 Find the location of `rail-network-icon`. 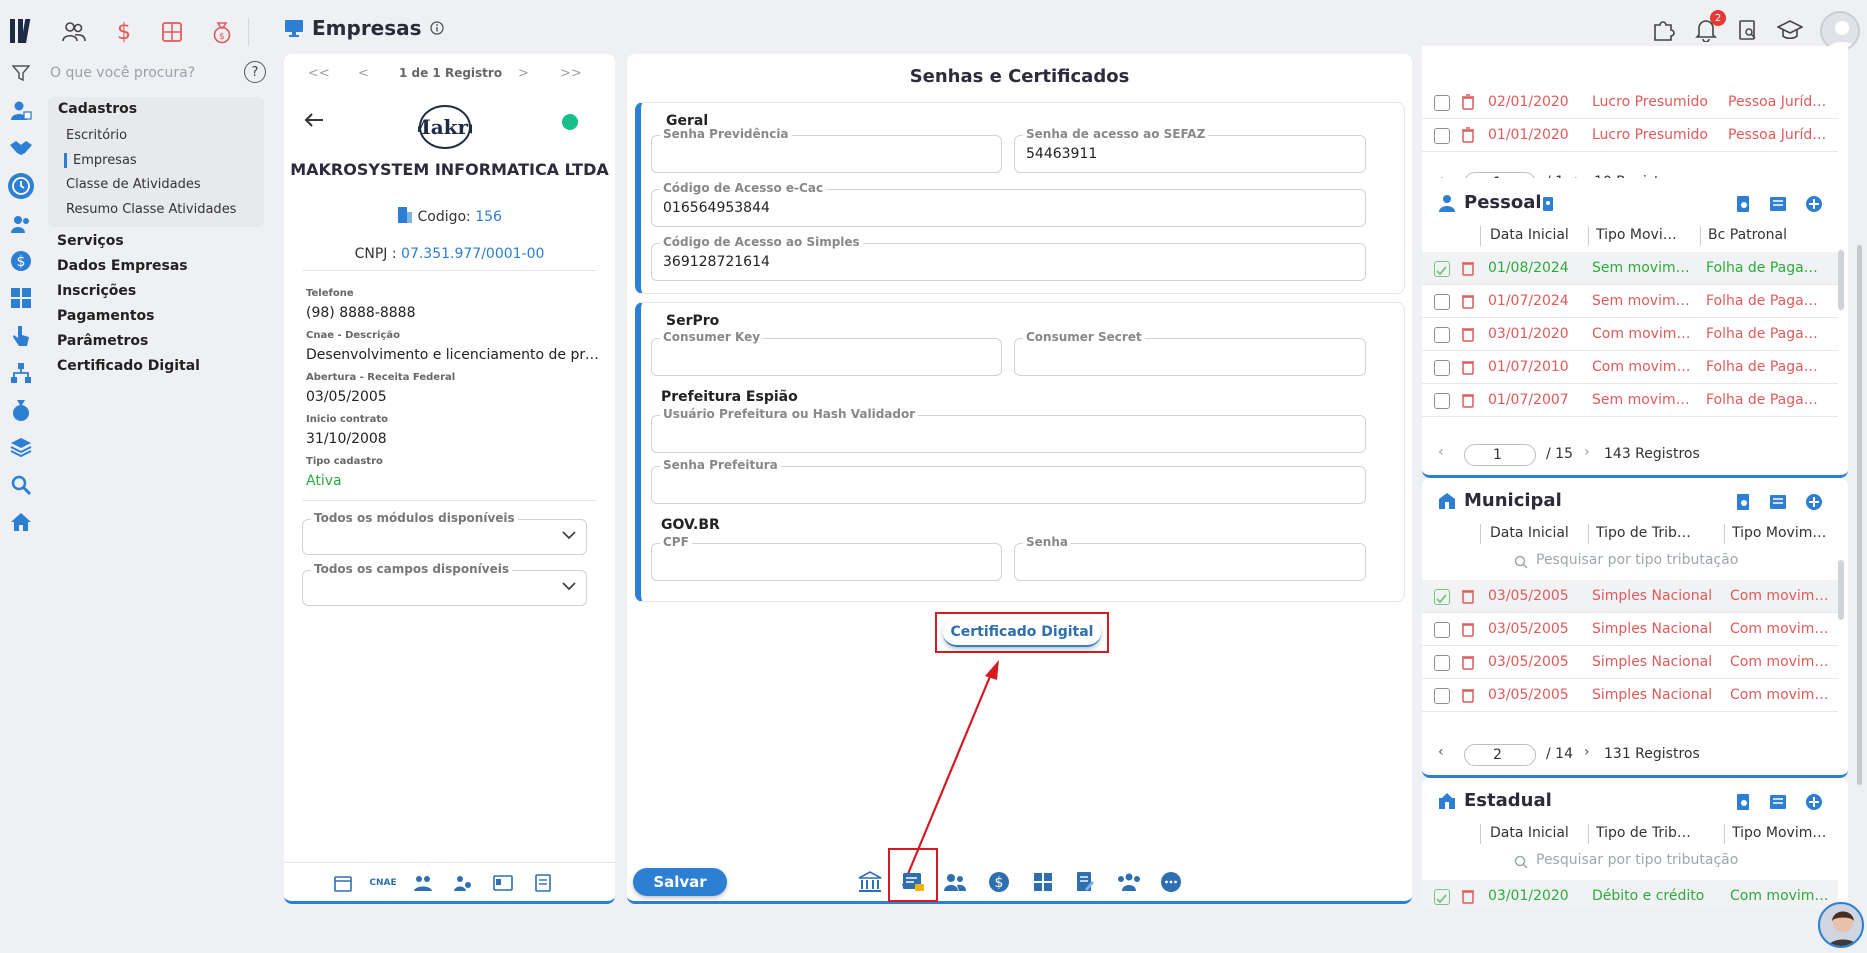

rail-network-icon is located at coordinates (21, 373).